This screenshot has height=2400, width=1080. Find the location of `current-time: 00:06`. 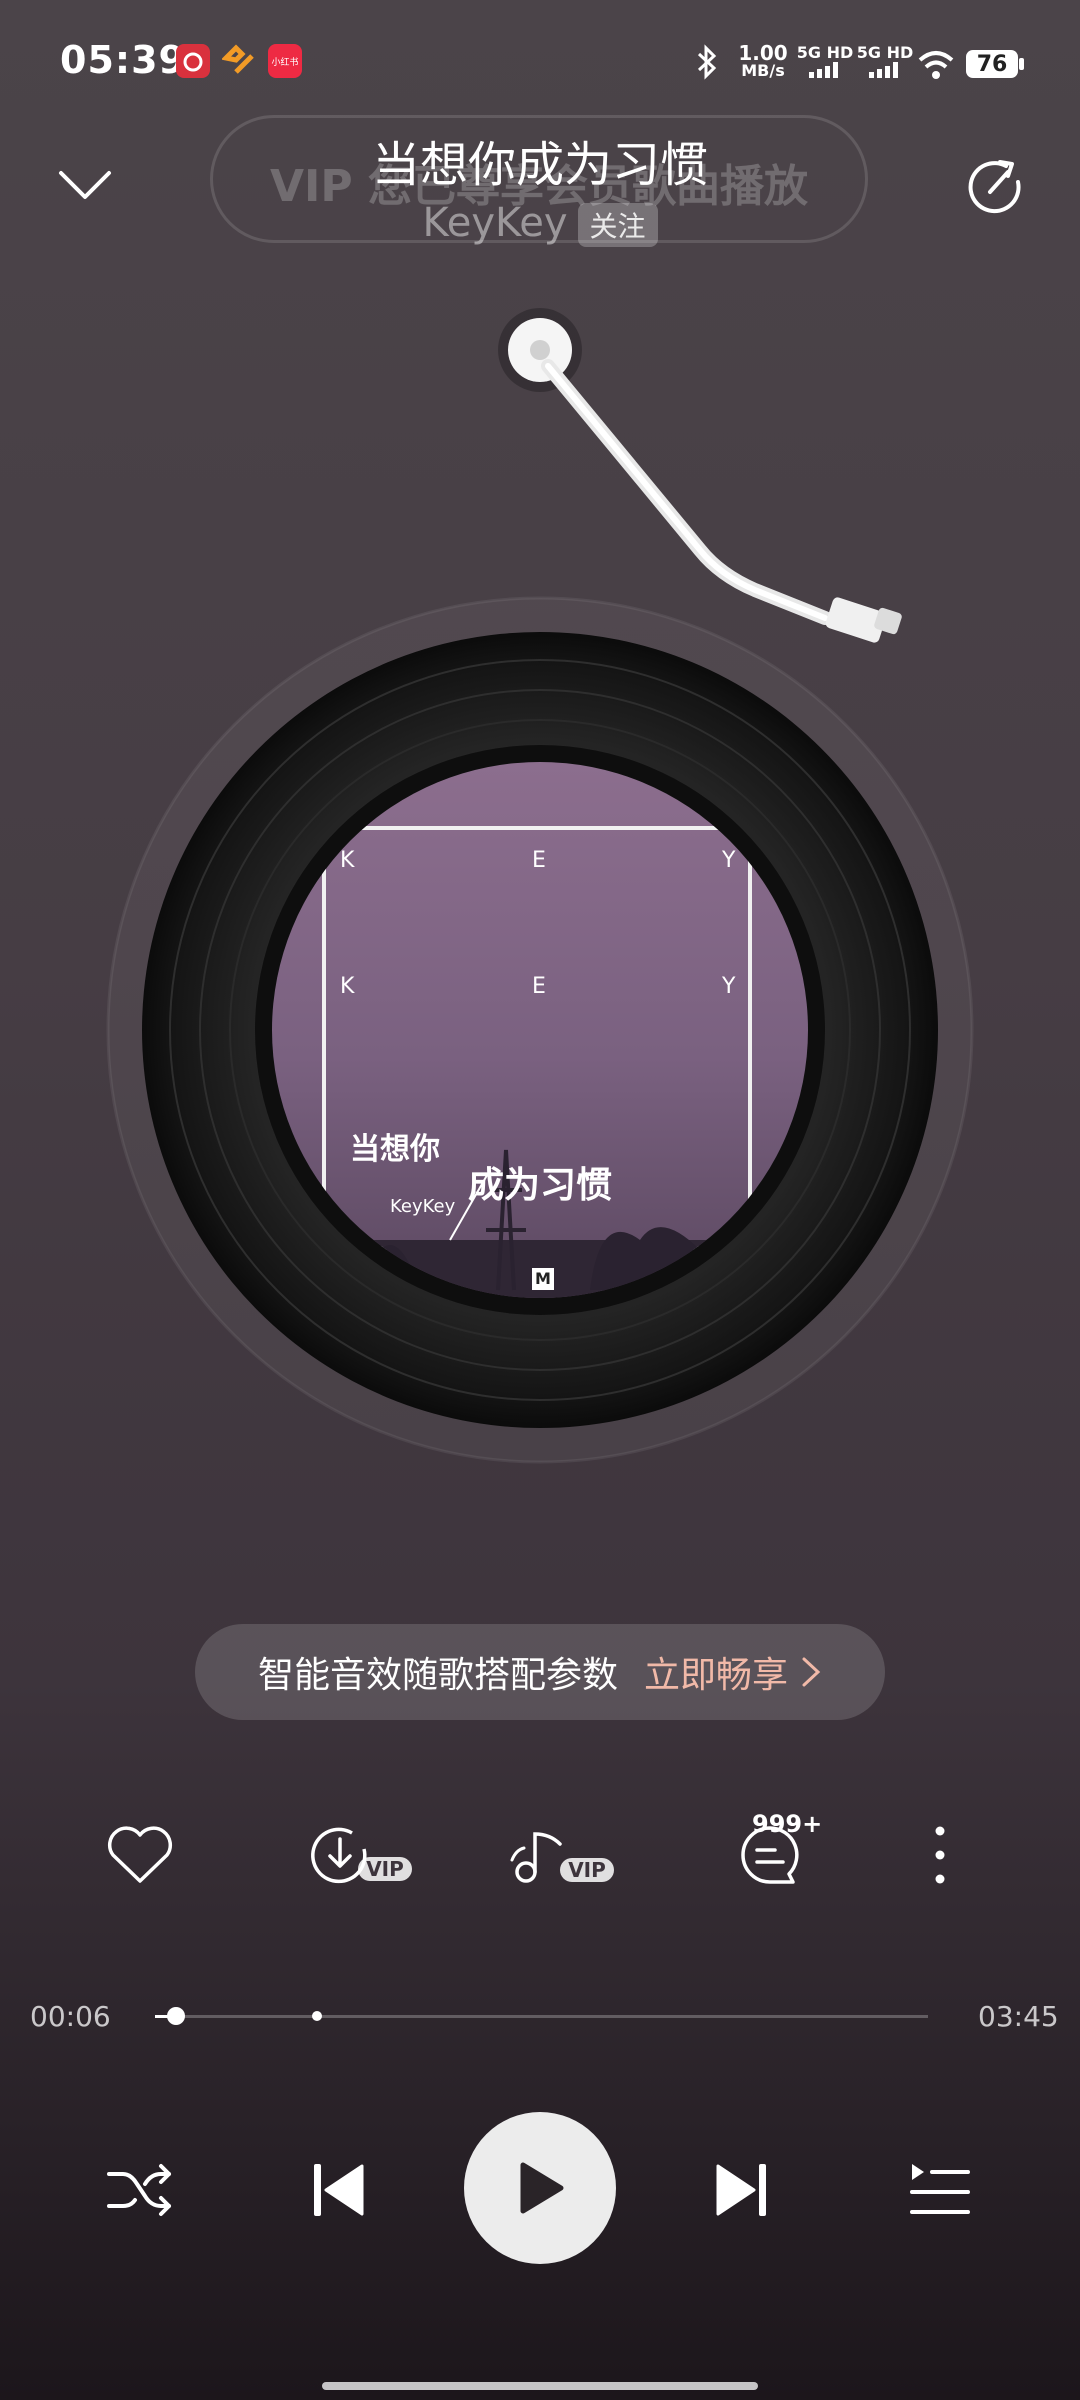

current-time: 00:06 is located at coordinates (70, 2016).